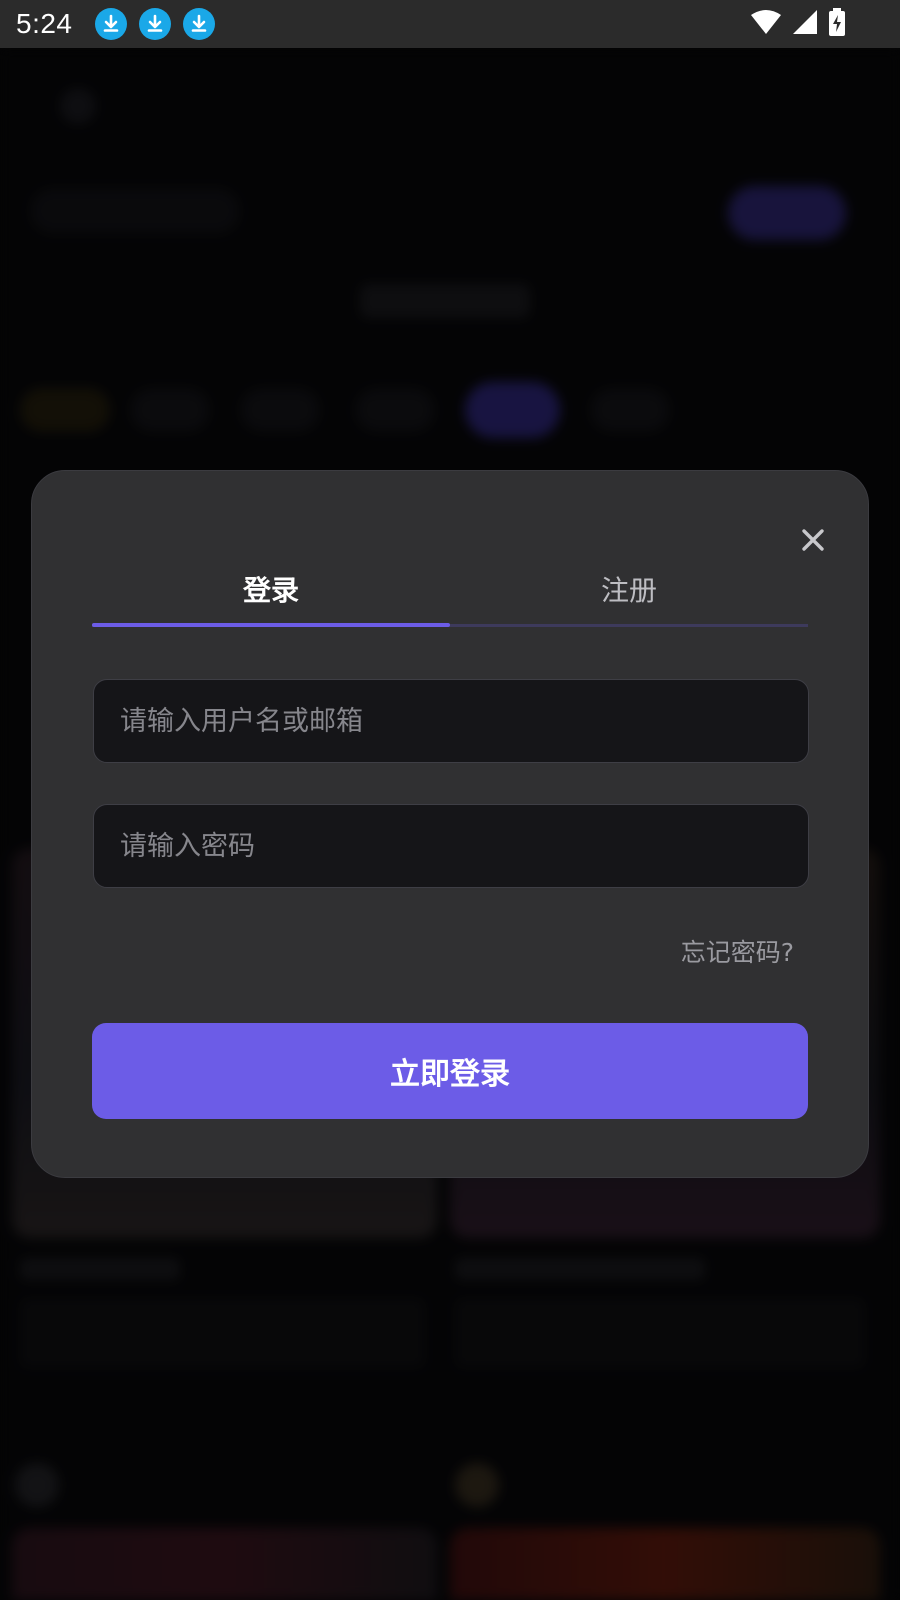  Describe the element at coordinates (271, 625) in the screenshot. I see `active-tab-indicator` at that location.